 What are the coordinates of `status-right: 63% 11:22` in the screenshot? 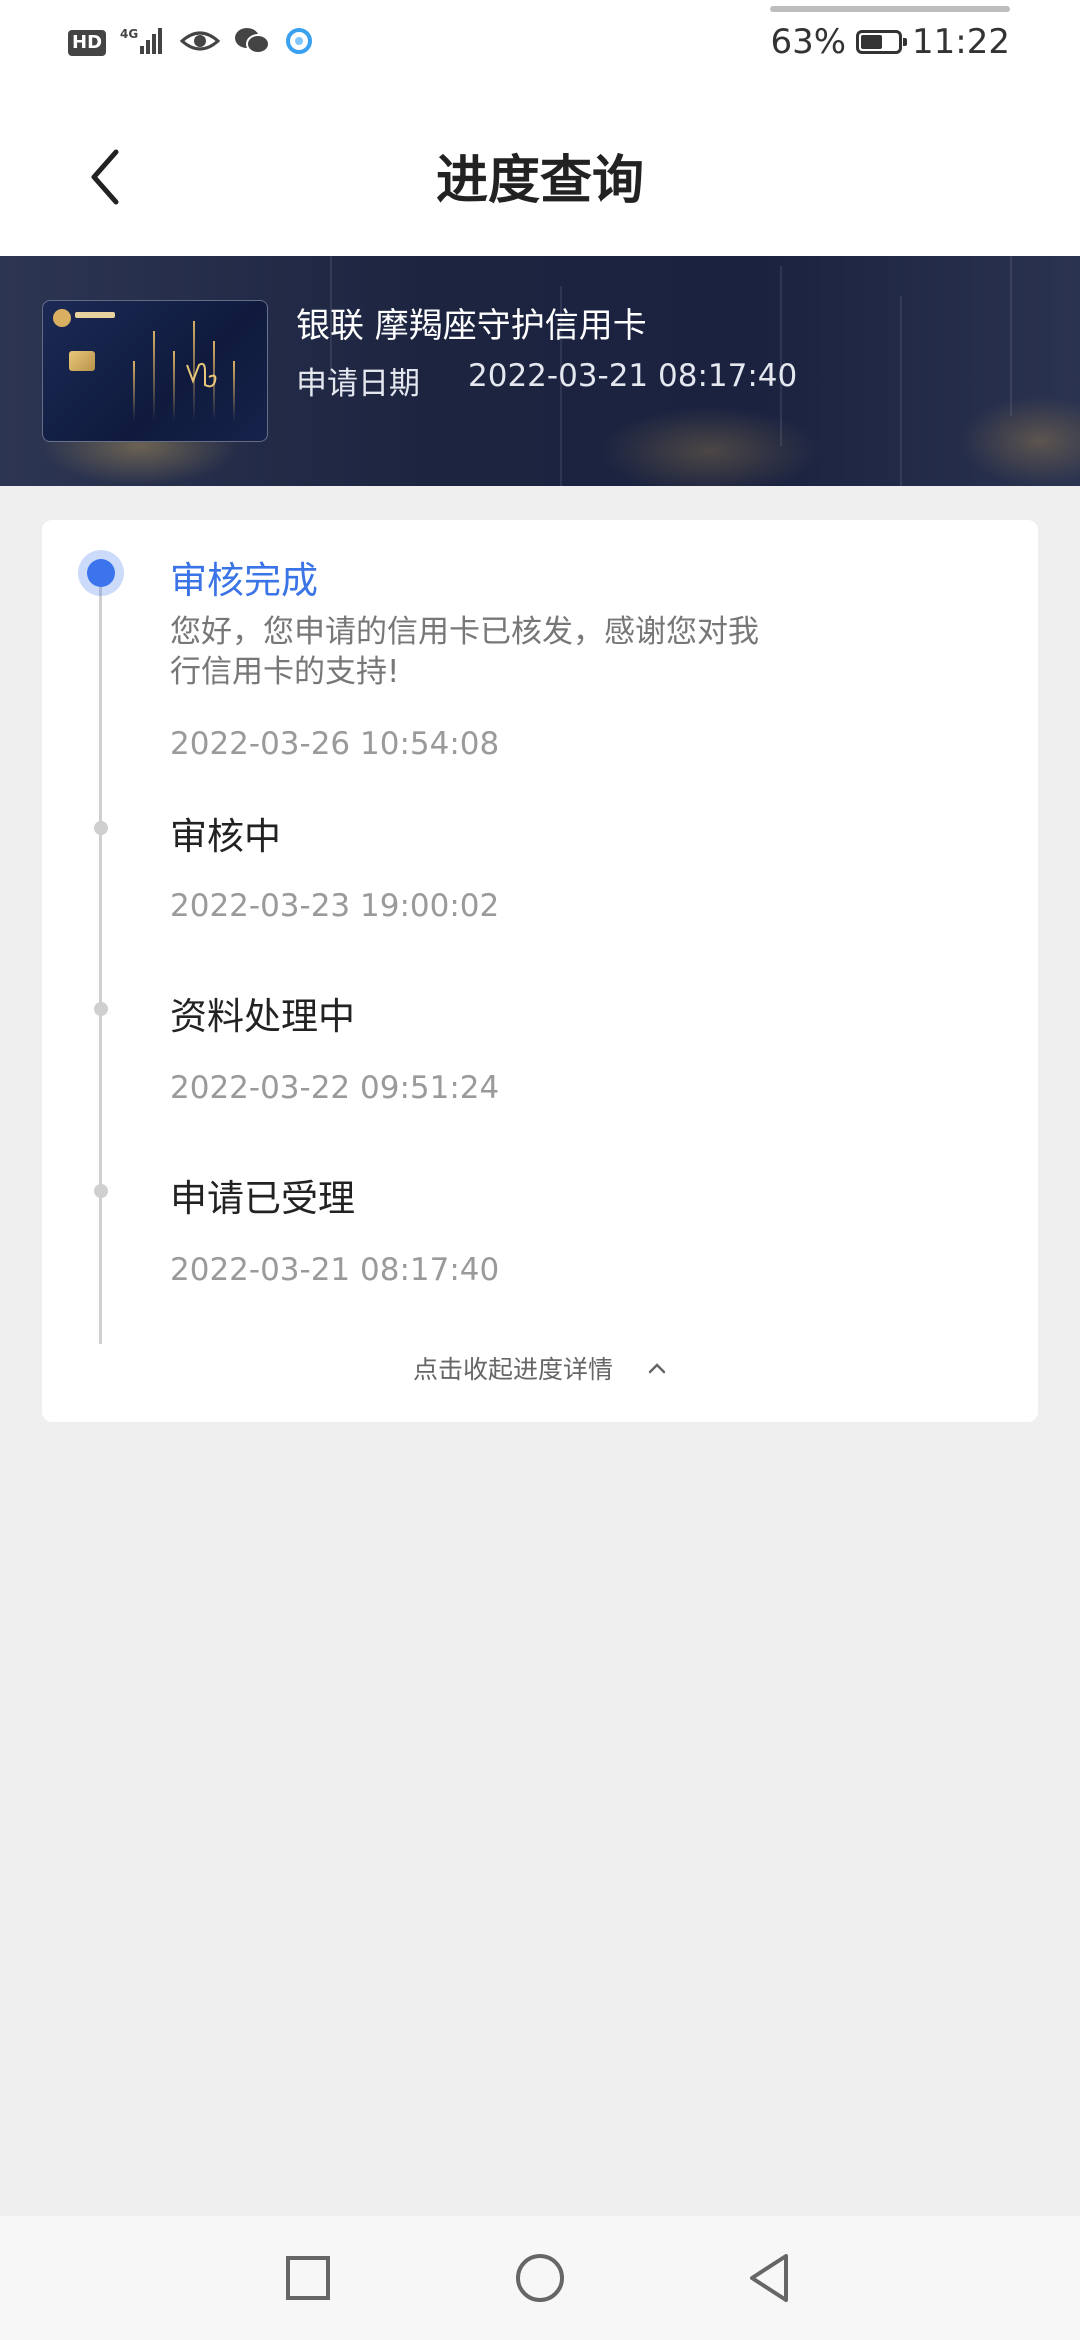 It's located at (890, 42).